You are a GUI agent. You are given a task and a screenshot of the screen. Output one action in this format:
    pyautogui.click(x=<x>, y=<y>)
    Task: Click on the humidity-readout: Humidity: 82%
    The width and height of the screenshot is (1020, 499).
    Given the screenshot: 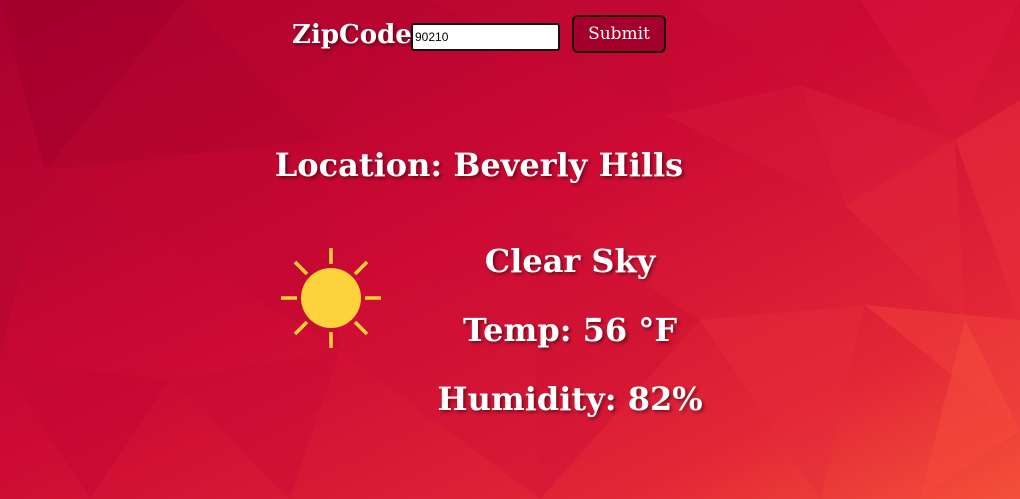 What is the action you would take?
    pyautogui.click(x=570, y=399)
    